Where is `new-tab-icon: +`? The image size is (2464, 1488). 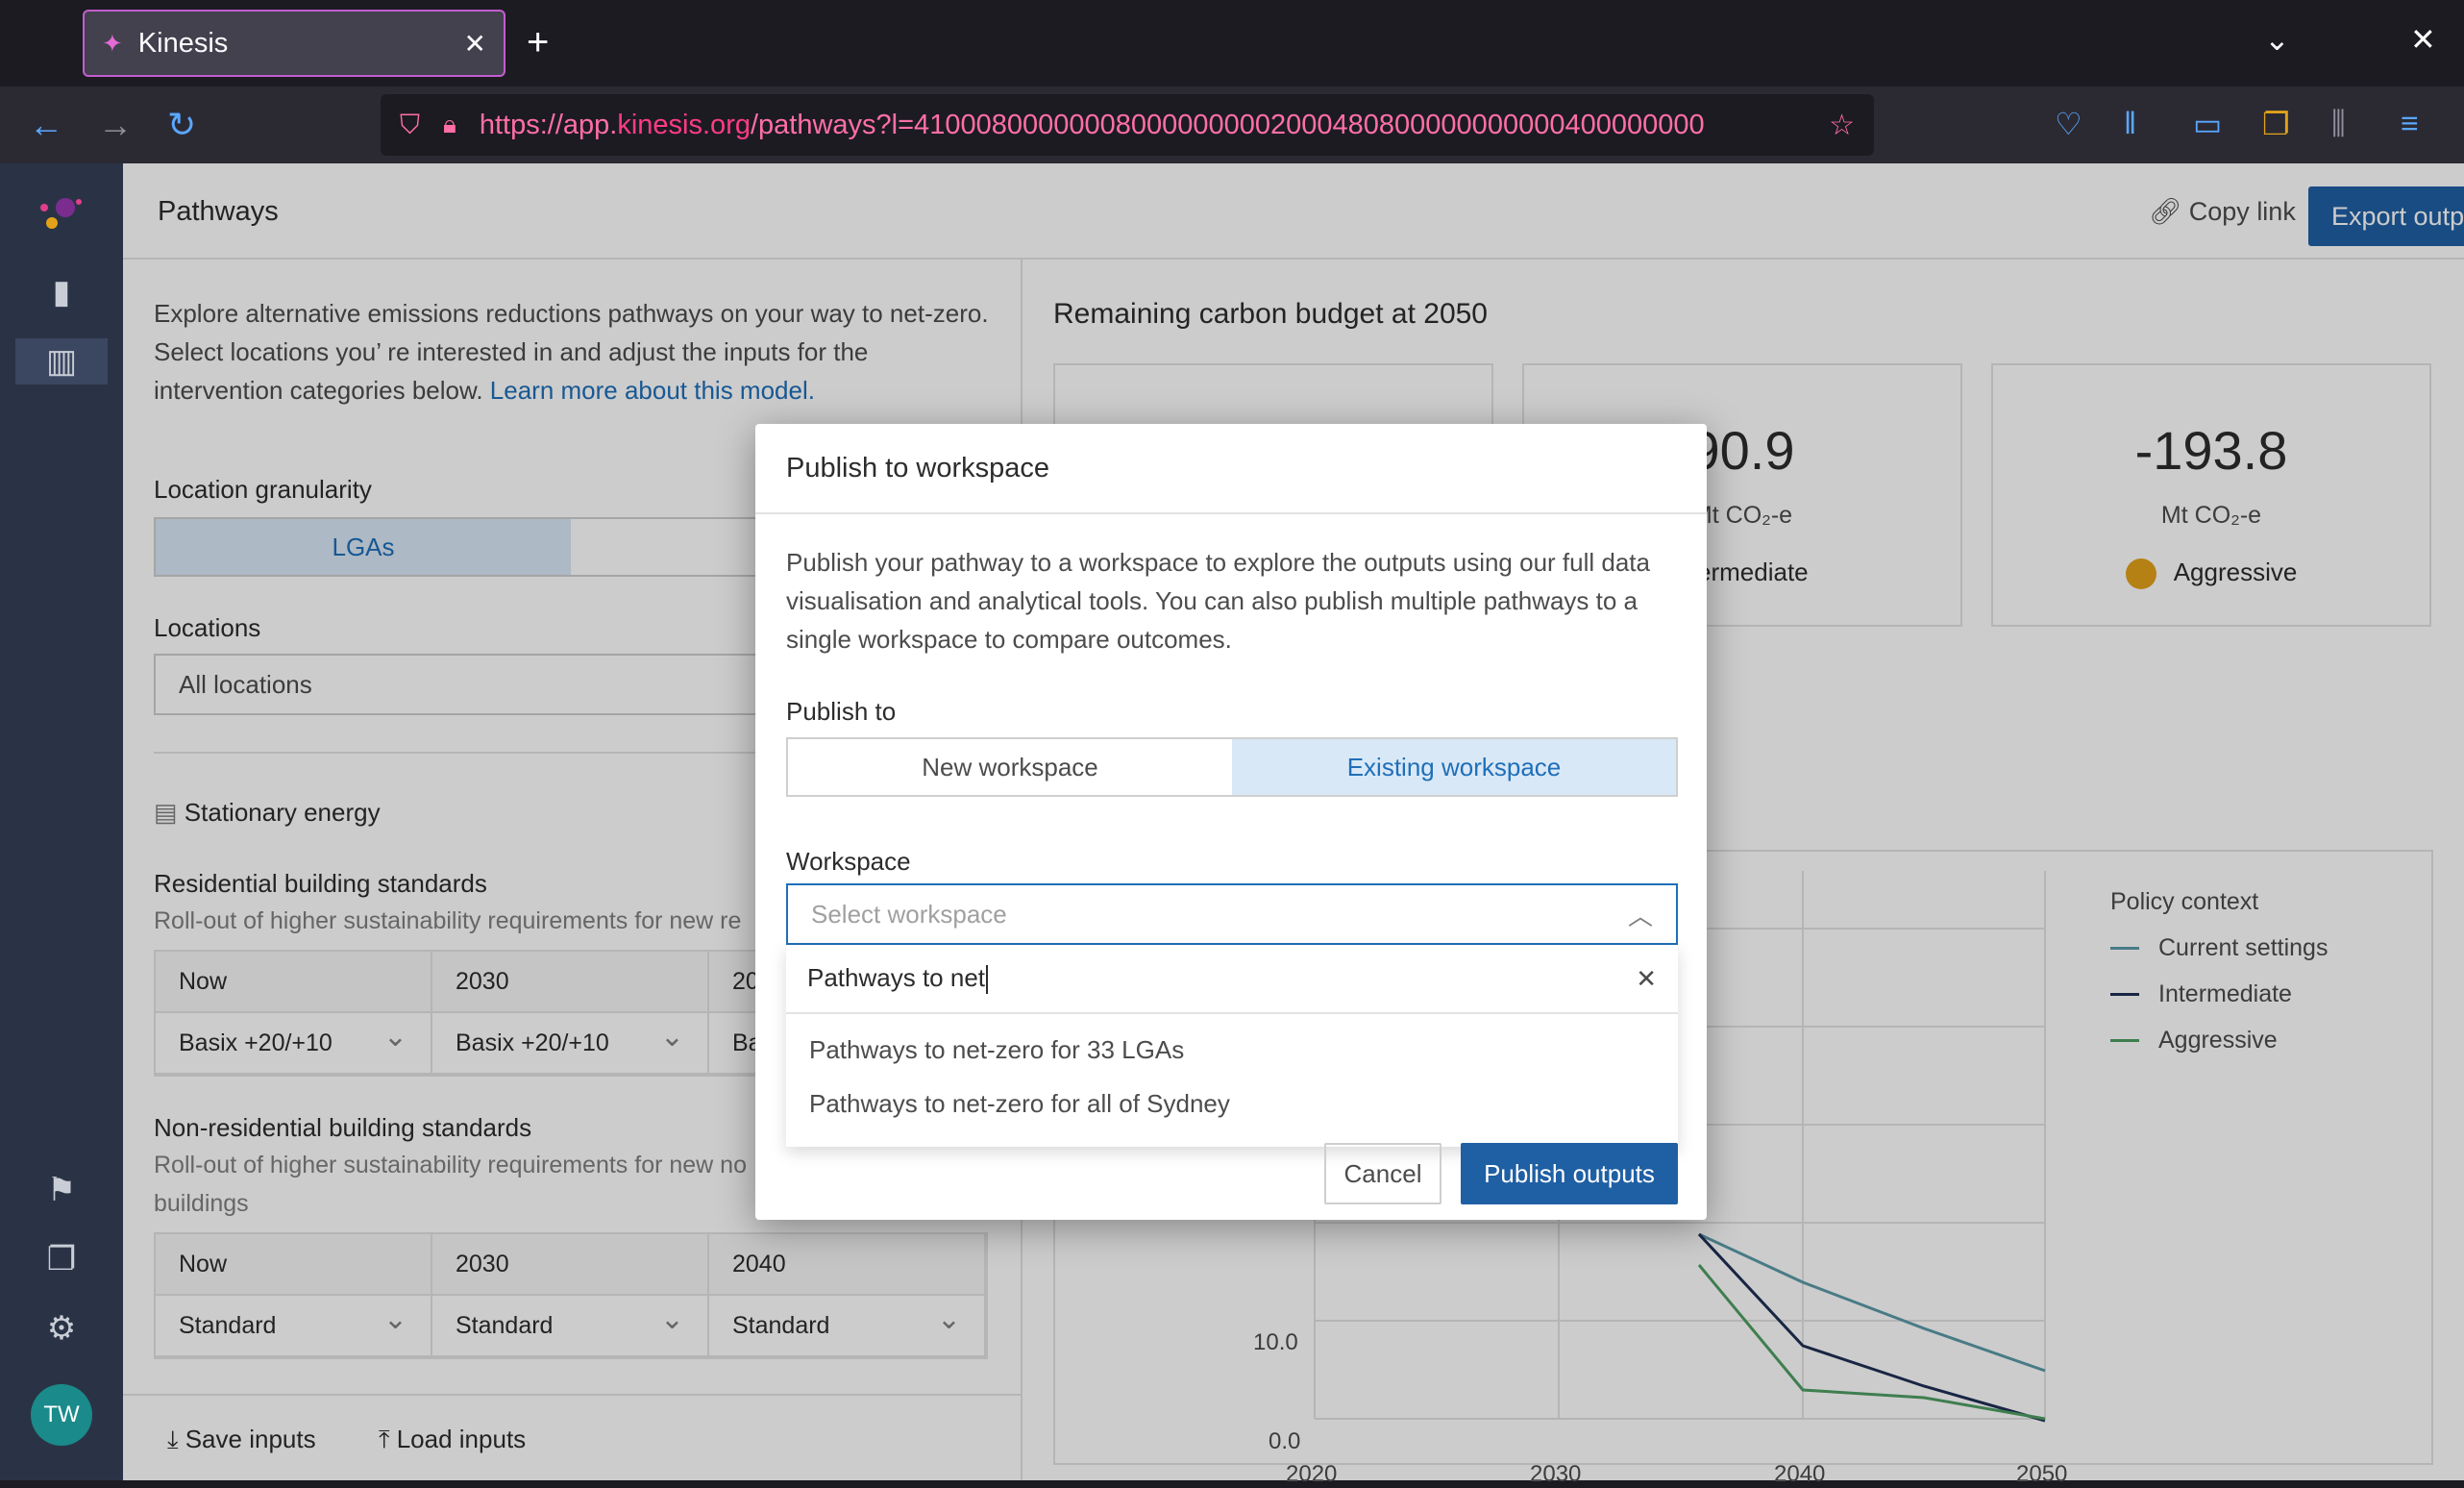
new-tab-icon: + is located at coordinates (538, 42).